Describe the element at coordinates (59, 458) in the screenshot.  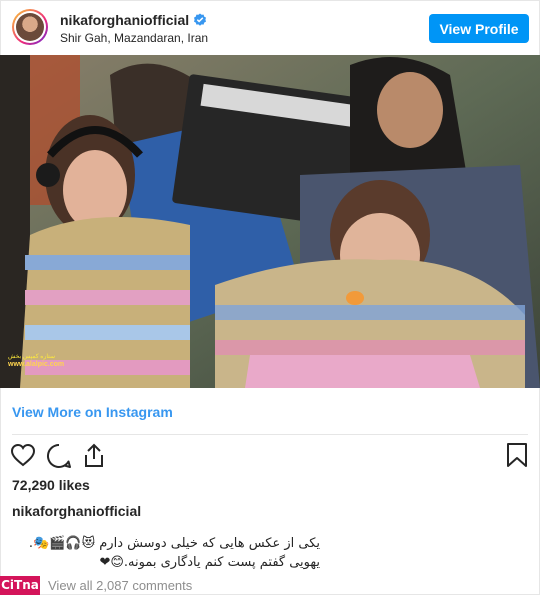
I see `comment-icon` at that location.